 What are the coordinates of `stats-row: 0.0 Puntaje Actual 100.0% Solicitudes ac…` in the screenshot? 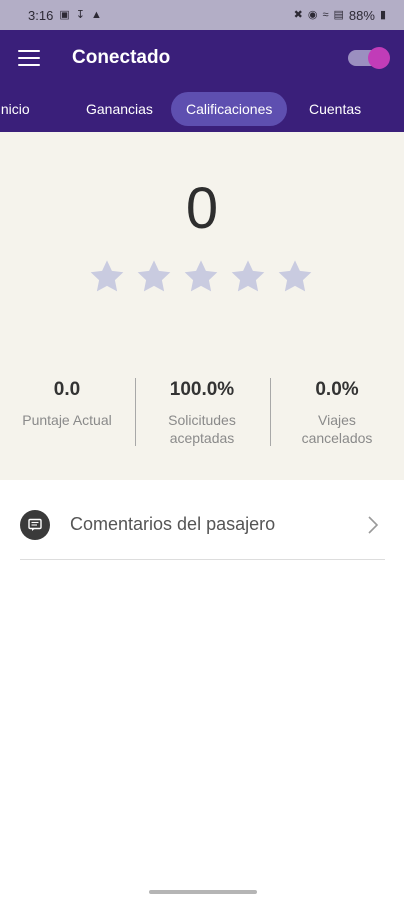 It's located at (202, 416).